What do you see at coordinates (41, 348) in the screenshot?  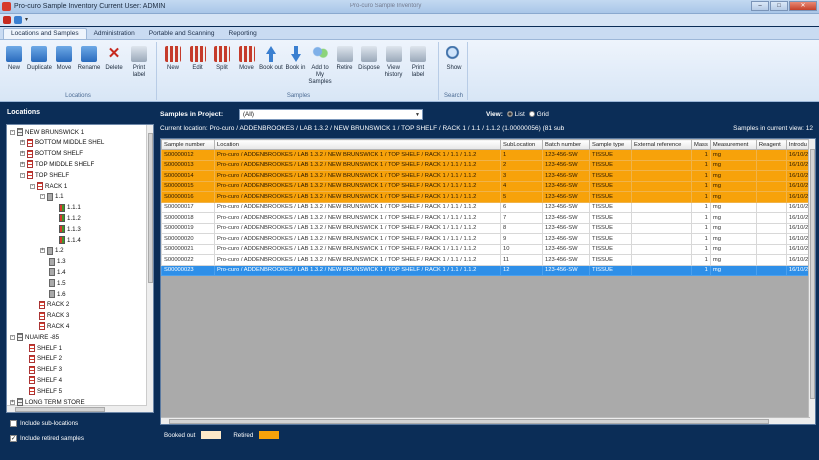 I see `tree-node-shelf-1: SHELF 1` at bounding box center [41, 348].